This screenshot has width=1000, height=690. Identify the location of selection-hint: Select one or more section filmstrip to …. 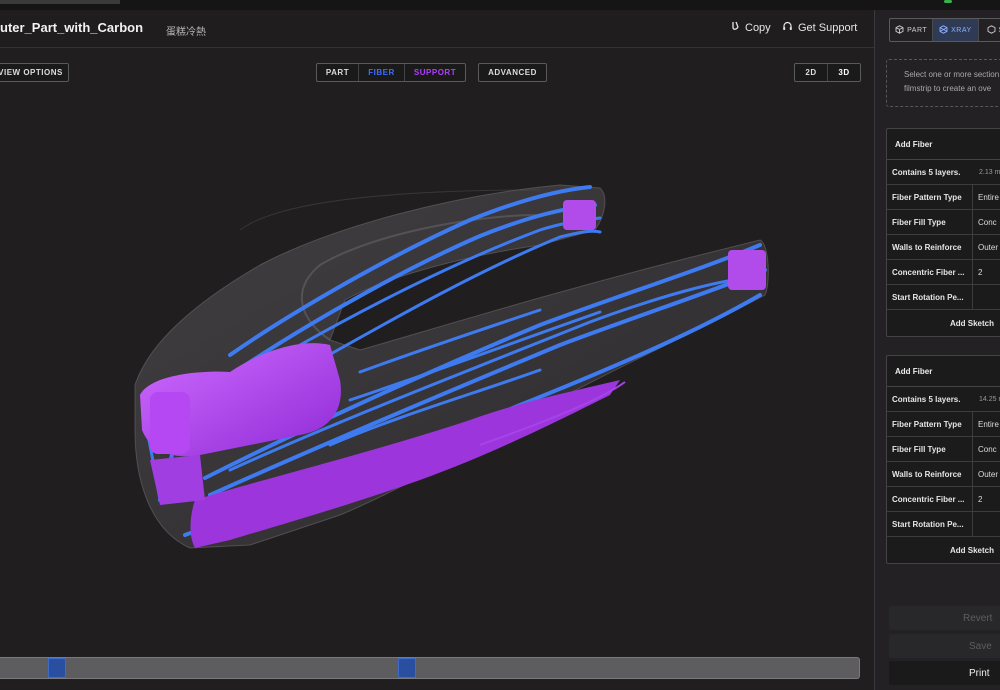
(943, 83).